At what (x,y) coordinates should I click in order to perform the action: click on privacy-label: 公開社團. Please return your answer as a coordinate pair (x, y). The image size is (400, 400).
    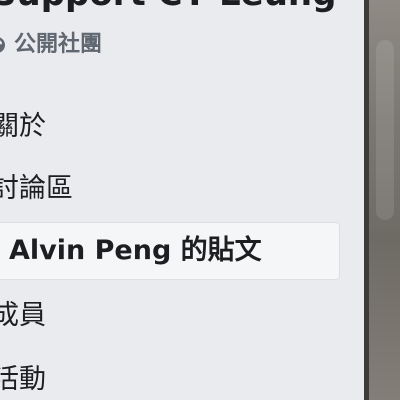
    Looking at the image, I should click on (58, 44).